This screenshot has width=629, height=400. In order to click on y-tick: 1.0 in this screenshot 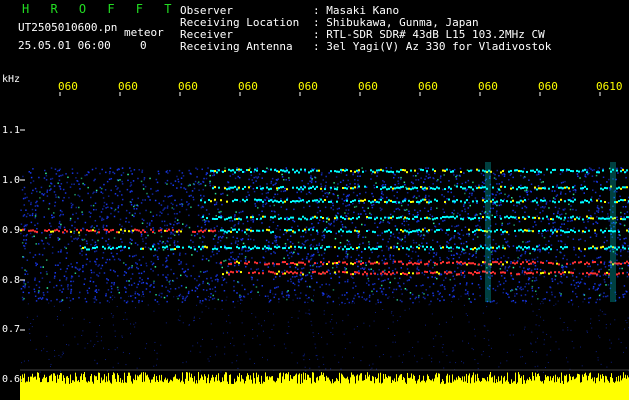, I will do `click(11, 180)`.